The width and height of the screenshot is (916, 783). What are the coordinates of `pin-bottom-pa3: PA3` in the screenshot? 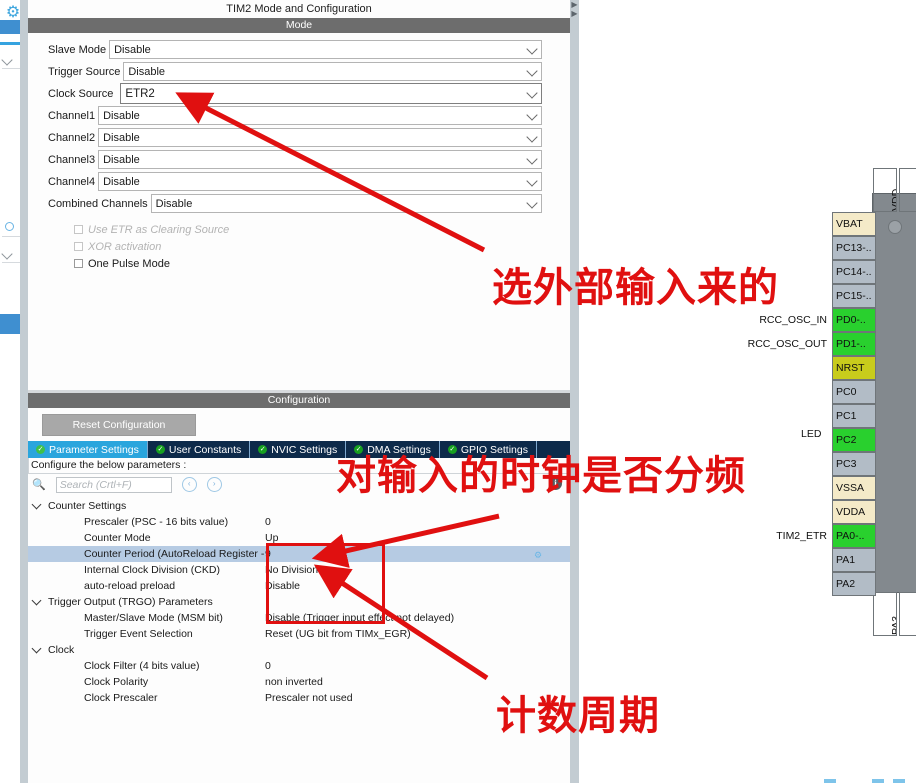 It's located at (885, 614).